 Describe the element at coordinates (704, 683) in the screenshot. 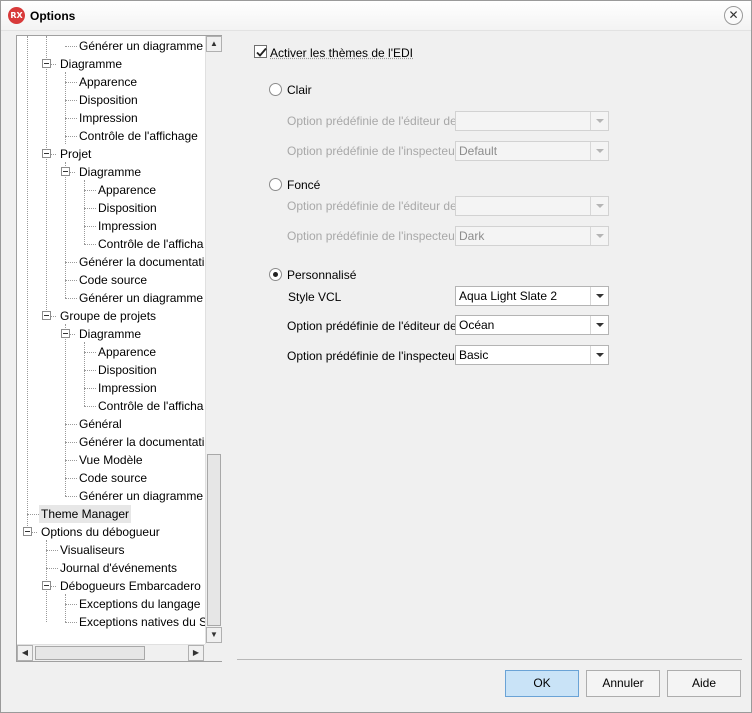

I see `help-button: Aide` at that location.